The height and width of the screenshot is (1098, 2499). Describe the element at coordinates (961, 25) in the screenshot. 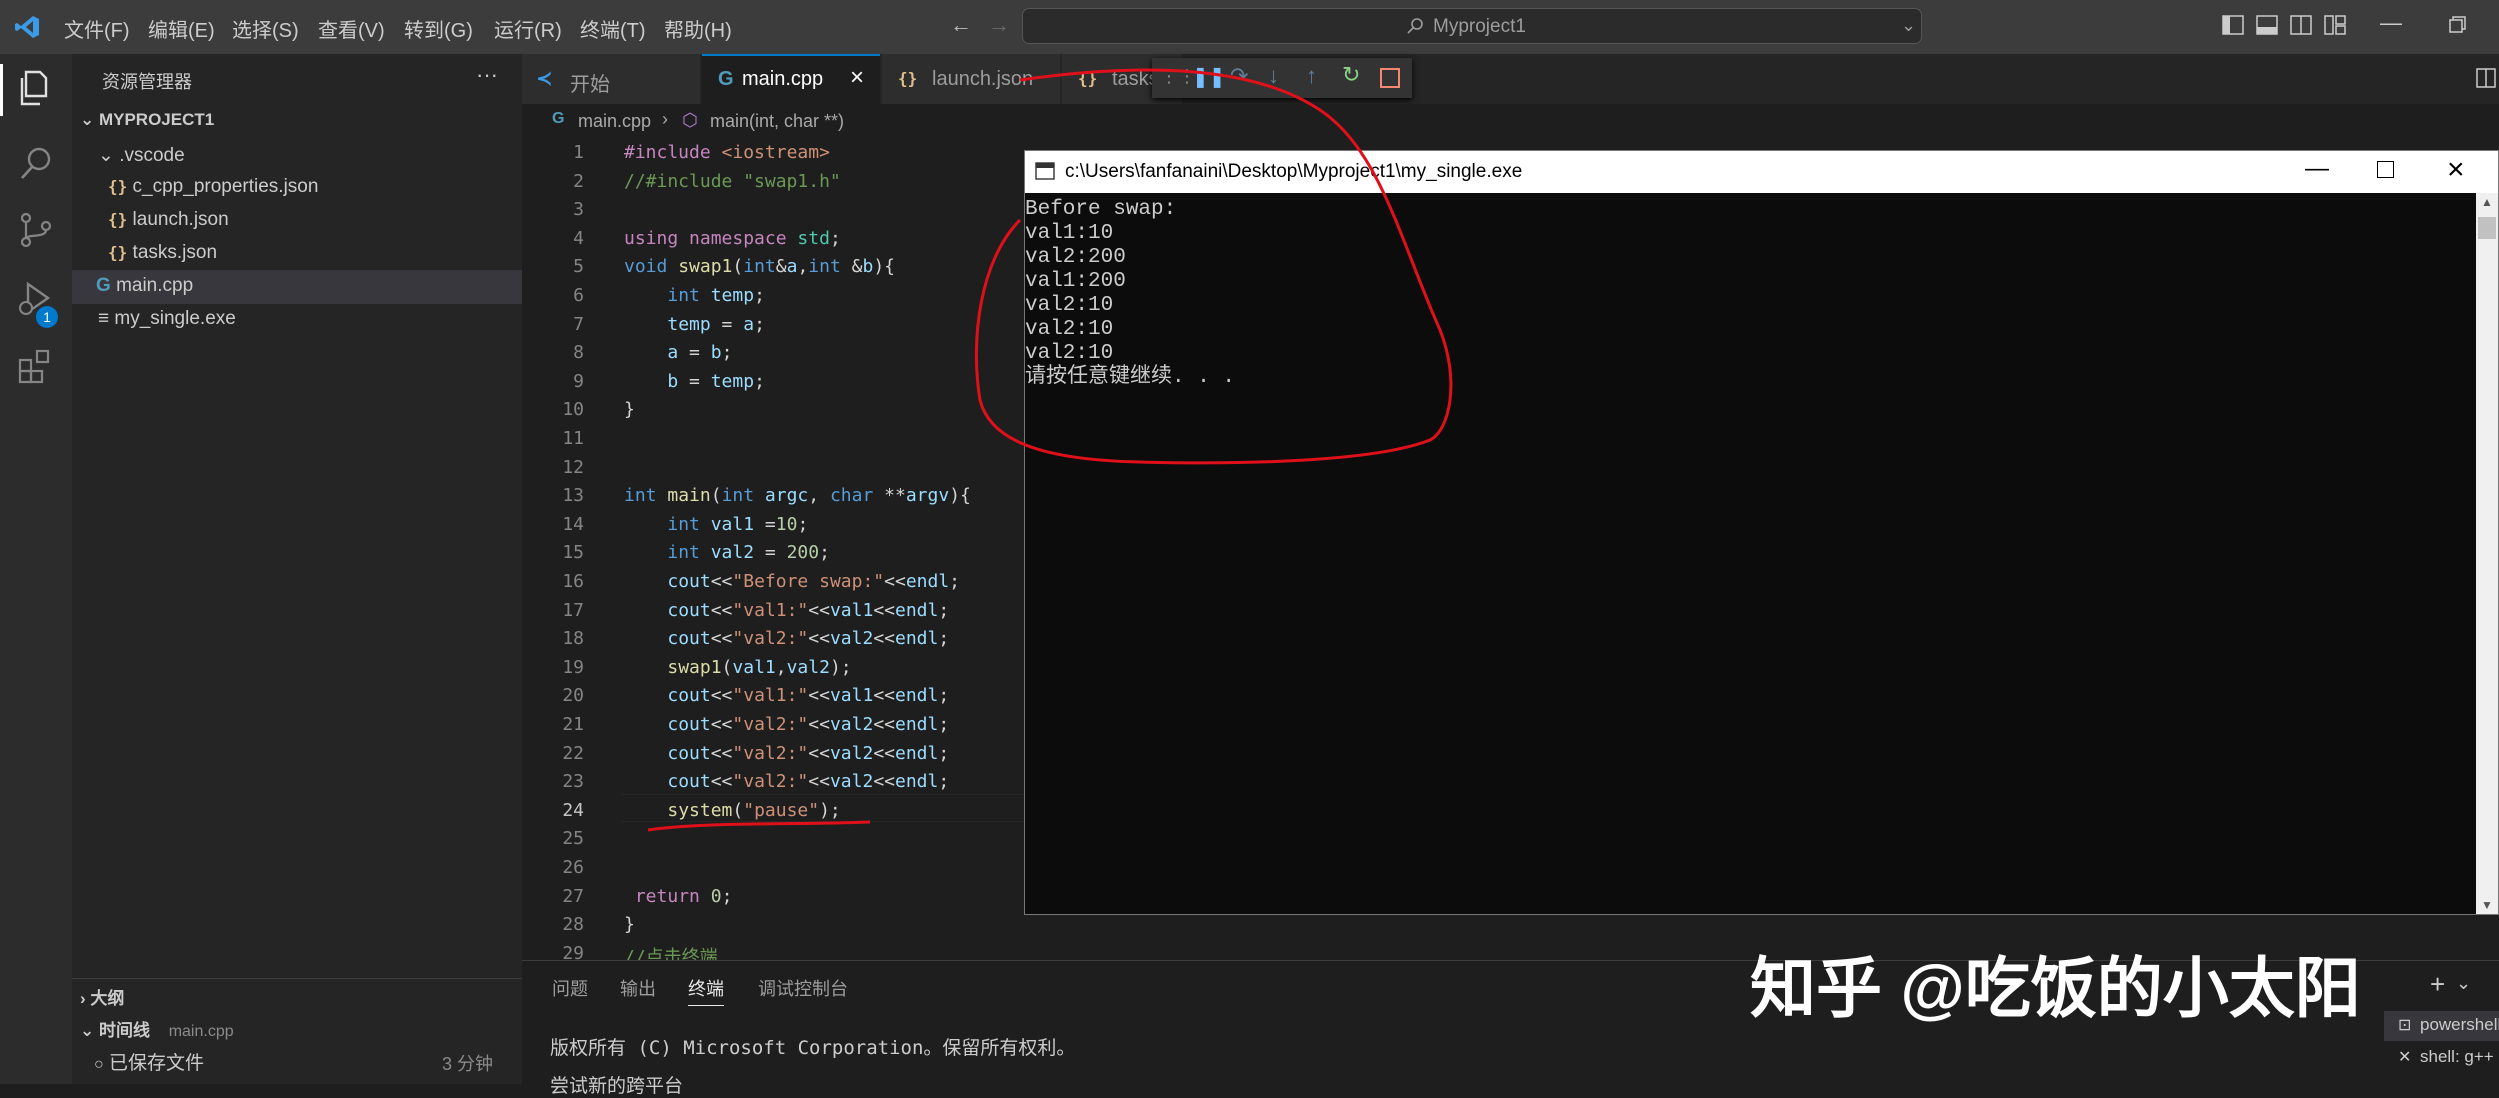

I see `back-arrow-icon: ←` at that location.